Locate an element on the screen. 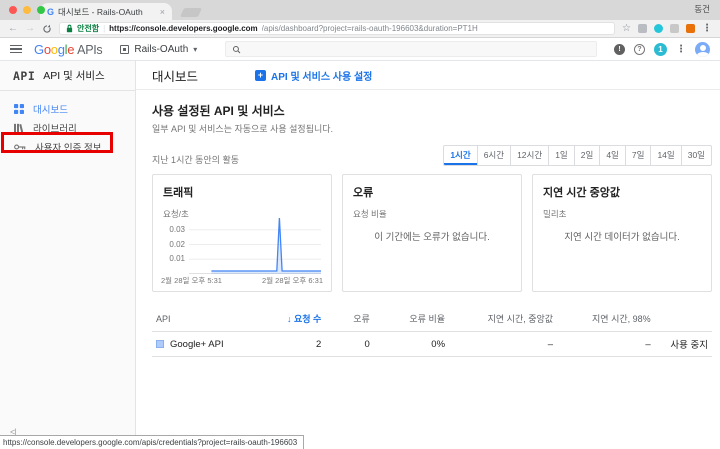 The width and height of the screenshot is (720, 449). time-range-30d: 30일 is located at coordinates (695, 155).